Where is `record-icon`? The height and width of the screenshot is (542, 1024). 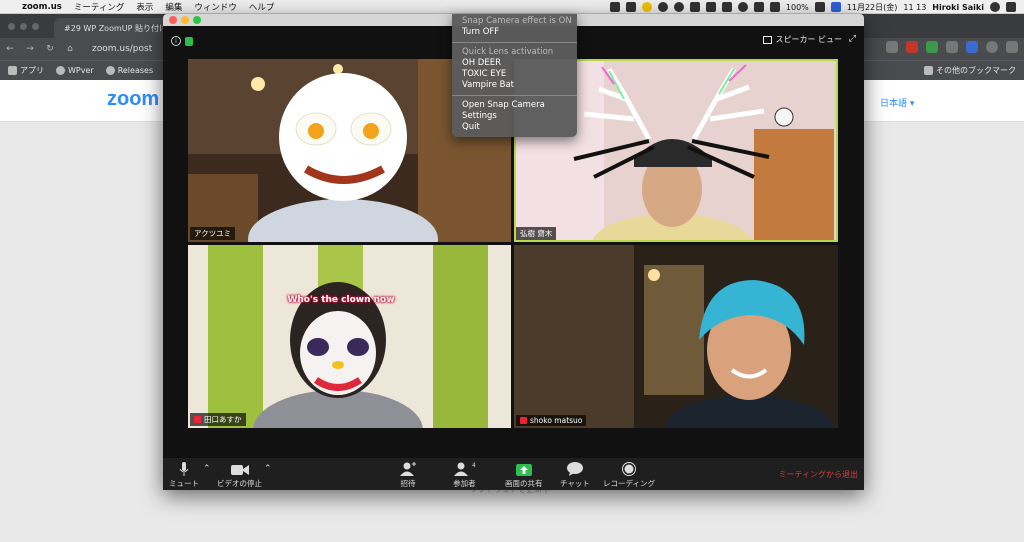 record-icon is located at coordinates (628, 469).